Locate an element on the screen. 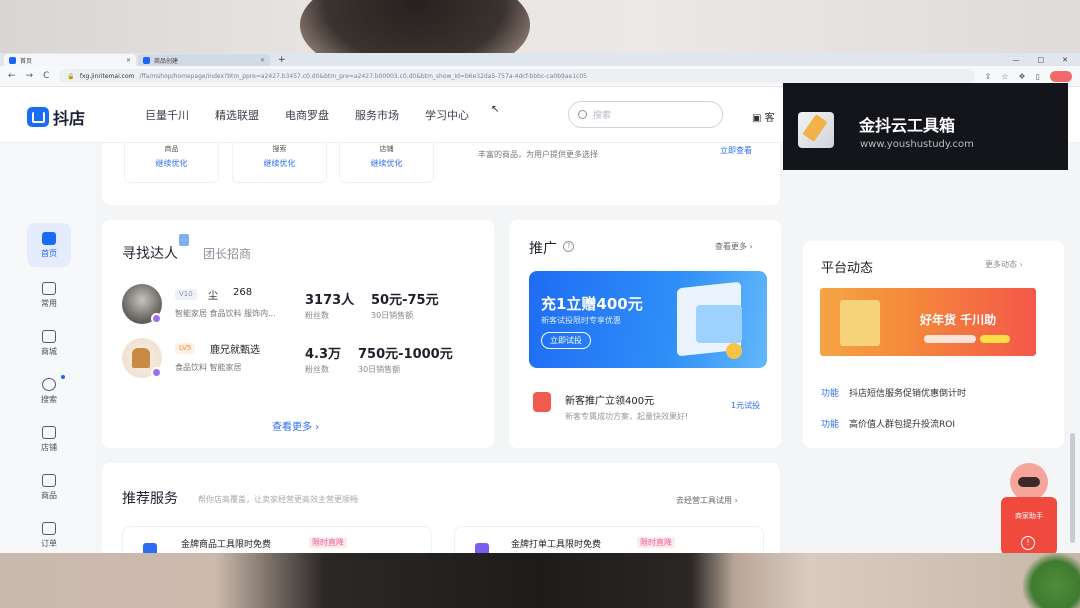 The height and width of the screenshot is (608, 1080). fans-label: 粉丝数 is located at coordinates (317, 315).